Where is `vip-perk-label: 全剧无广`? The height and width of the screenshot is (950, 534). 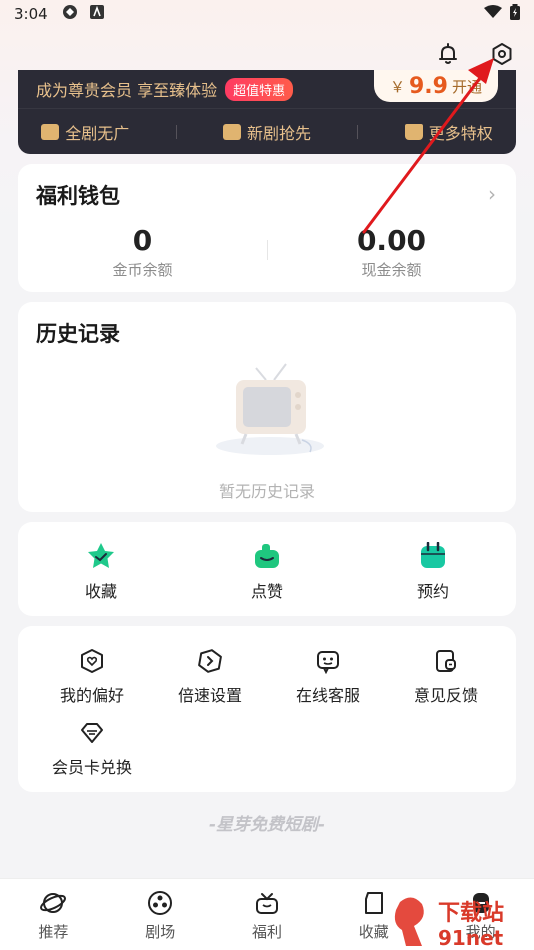 vip-perk-label: 全剧无广 is located at coordinates (97, 133).